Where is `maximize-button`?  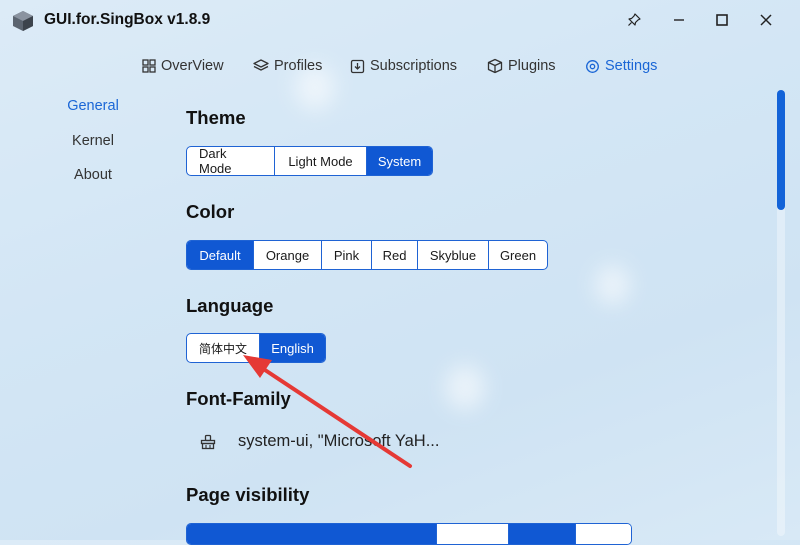 maximize-button is located at coordinates (722, 20).